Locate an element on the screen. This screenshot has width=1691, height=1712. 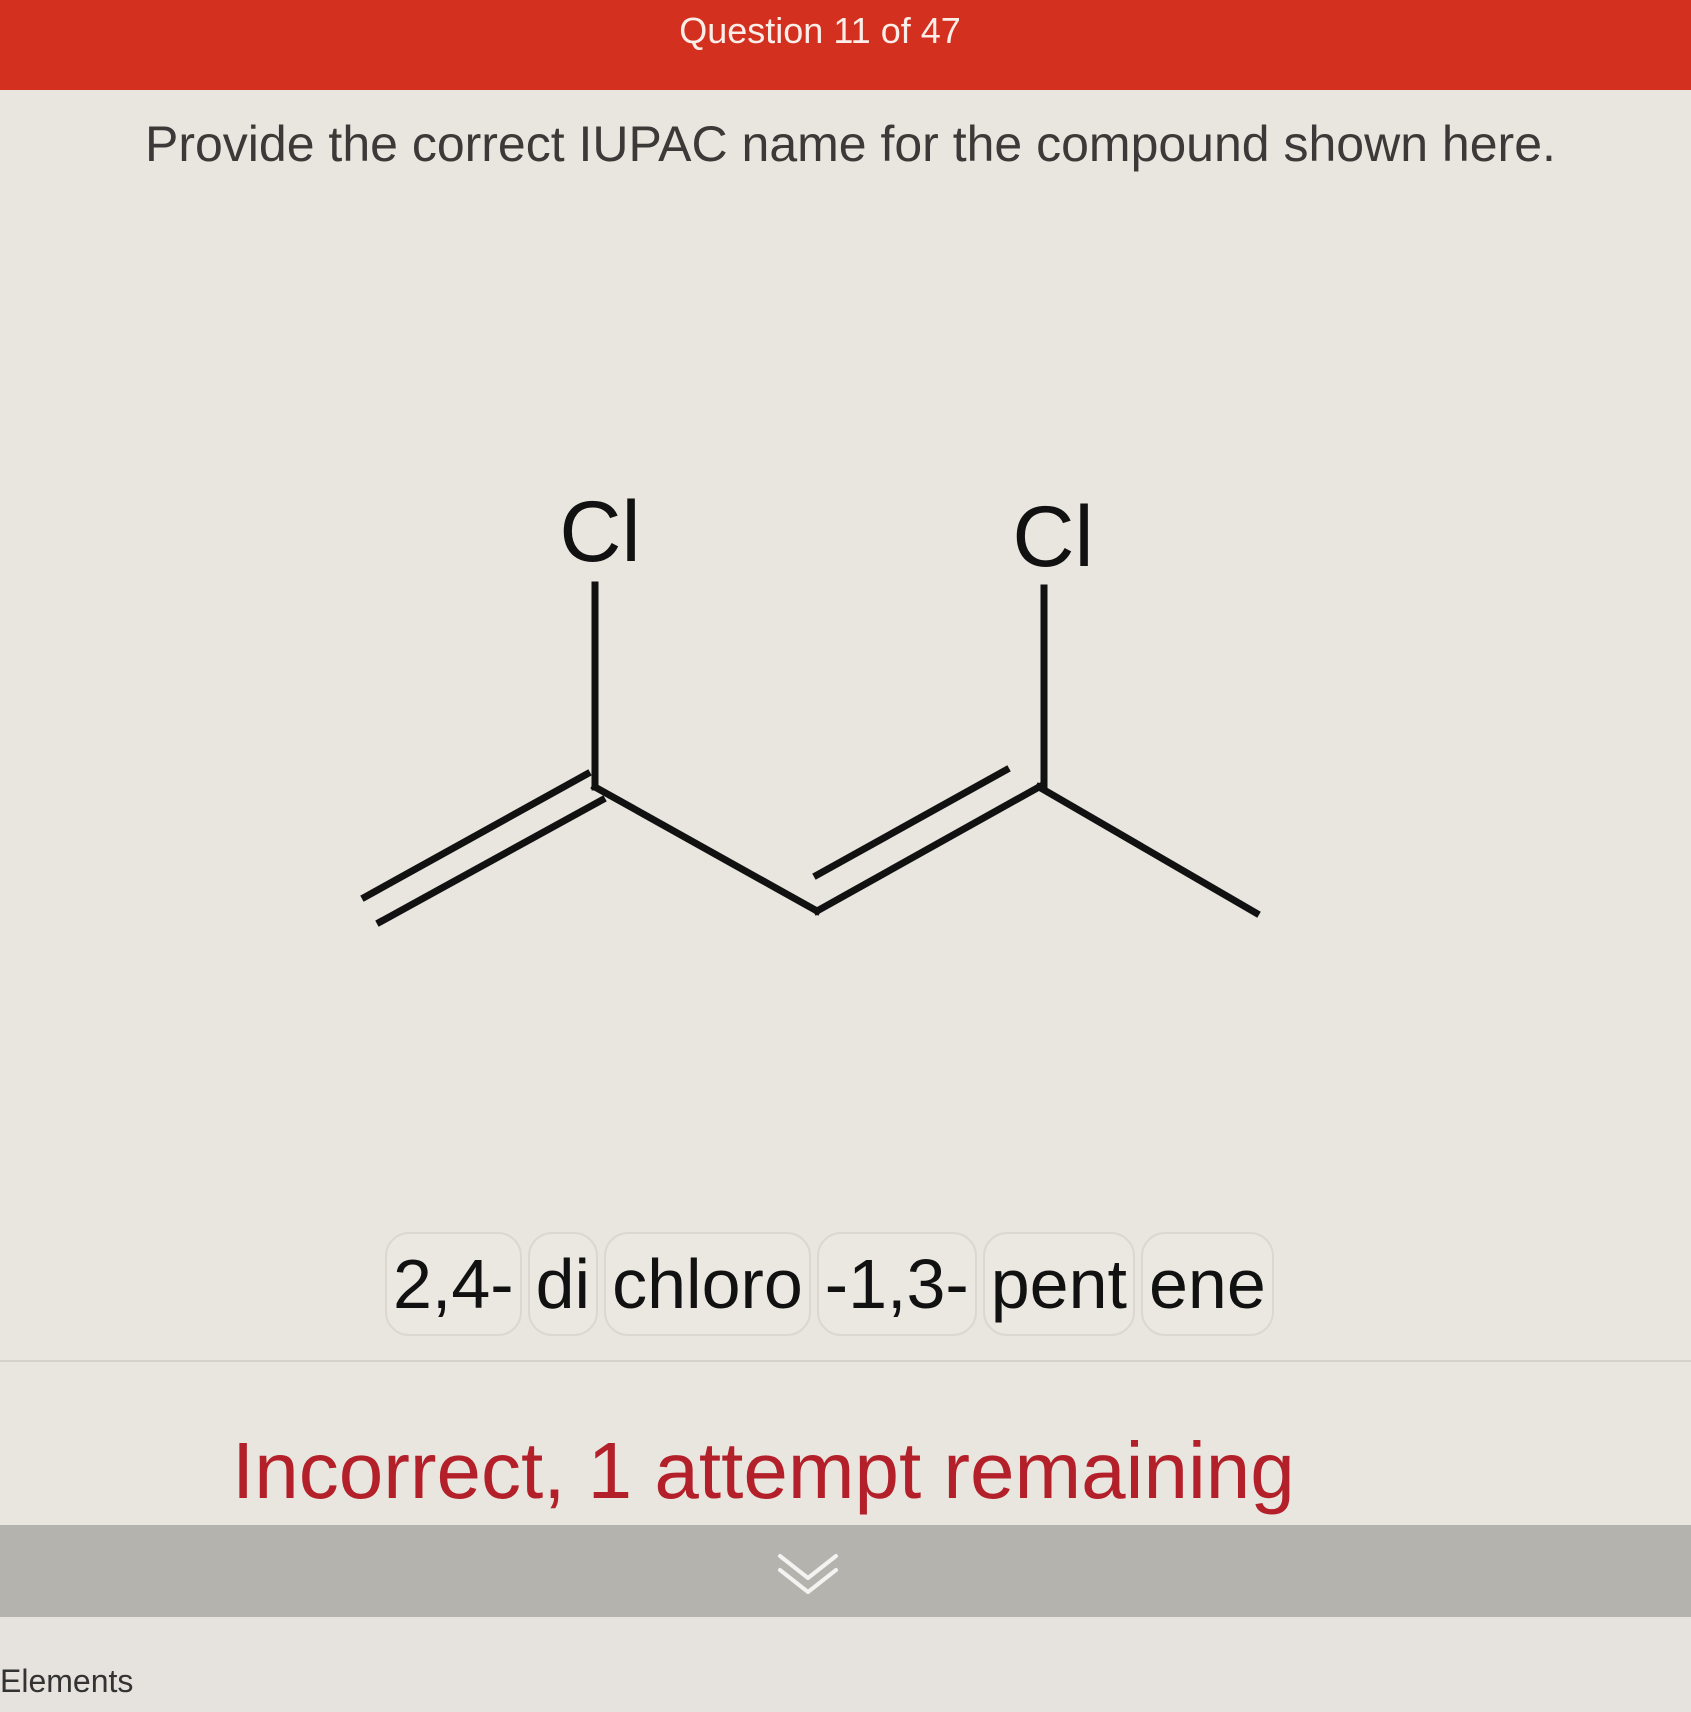
atom-label-cl-left: Cl is located at coordinates (599, 532).